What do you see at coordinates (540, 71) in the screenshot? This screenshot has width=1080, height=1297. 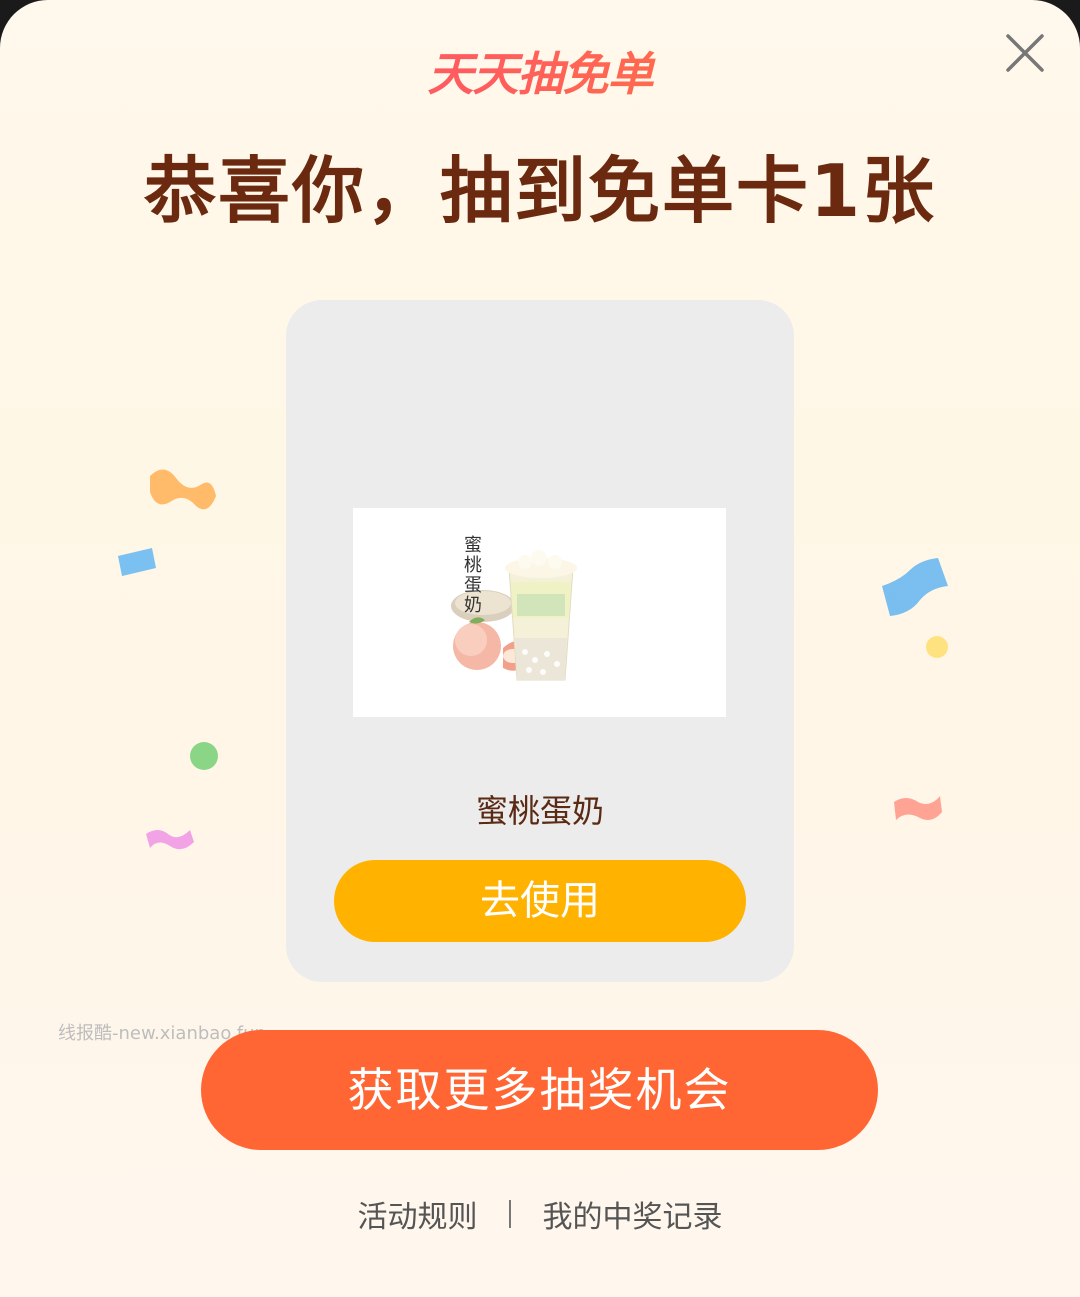 I see `brand-logo: 天天抽免单` at bounding box center [540, 71].